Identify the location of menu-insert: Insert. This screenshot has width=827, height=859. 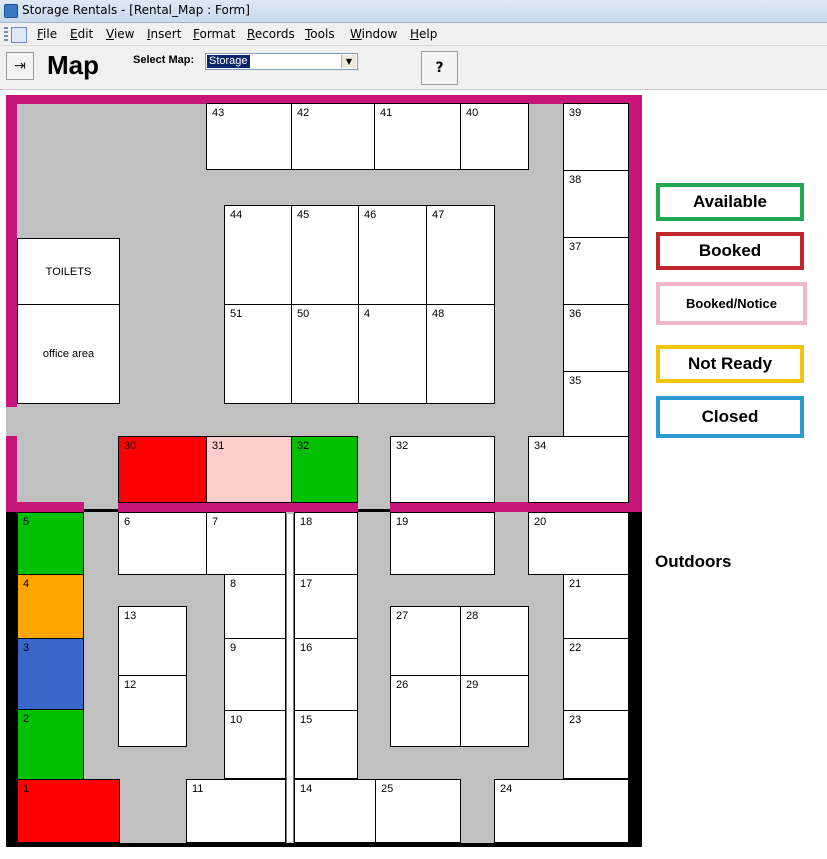
(164, 34).